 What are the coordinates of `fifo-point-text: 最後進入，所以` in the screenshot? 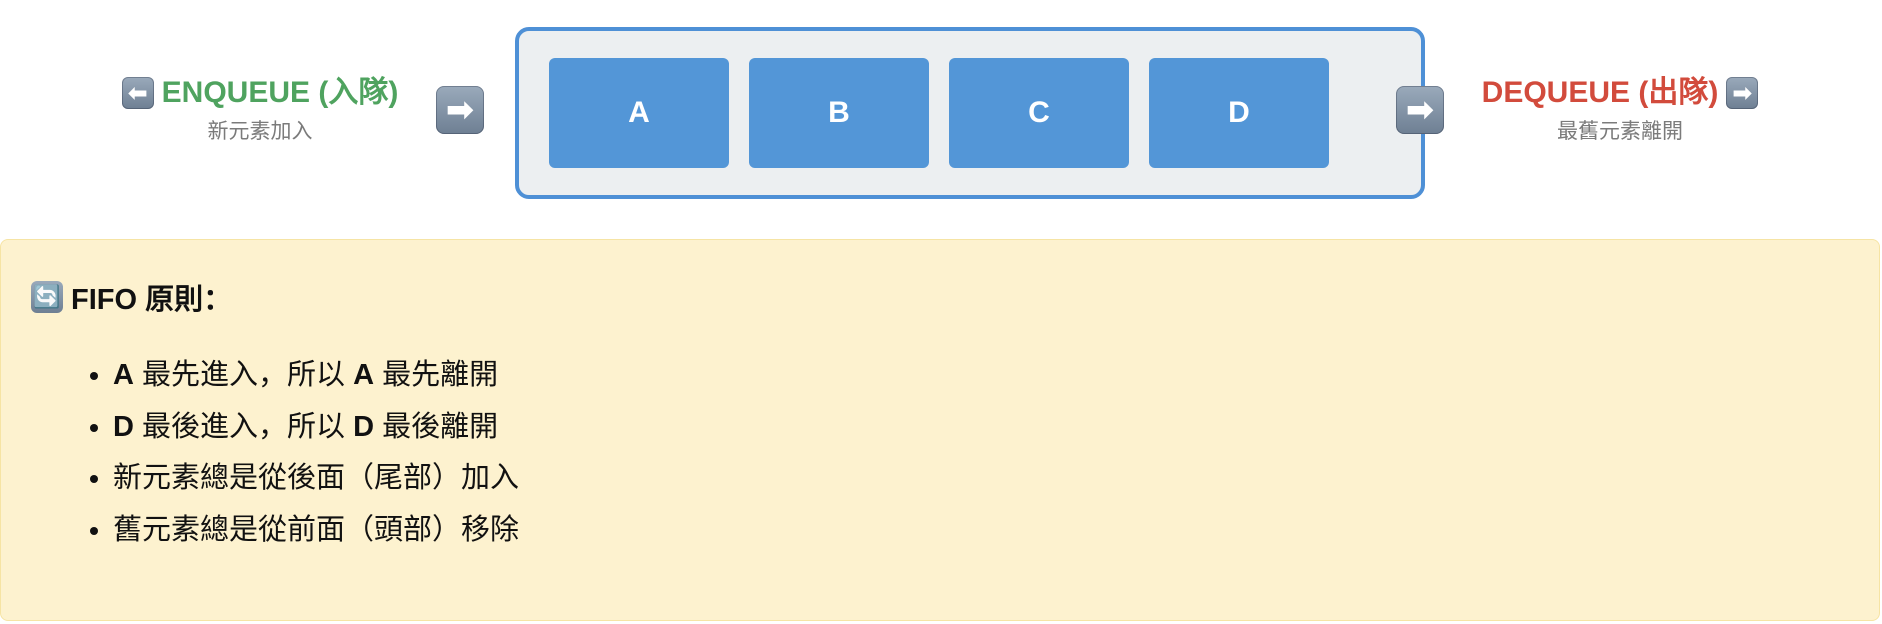 It's located at (243, 426).